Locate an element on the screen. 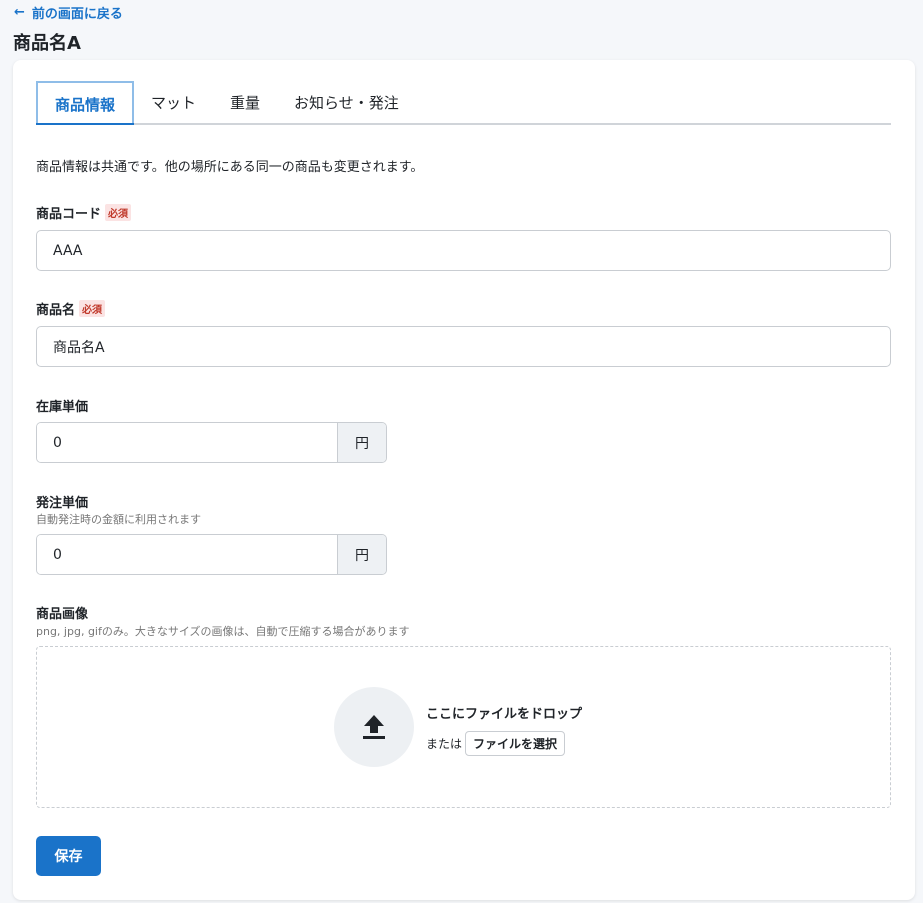  product-name-label: 商品名 必須 is located at coordinates (71, 308).